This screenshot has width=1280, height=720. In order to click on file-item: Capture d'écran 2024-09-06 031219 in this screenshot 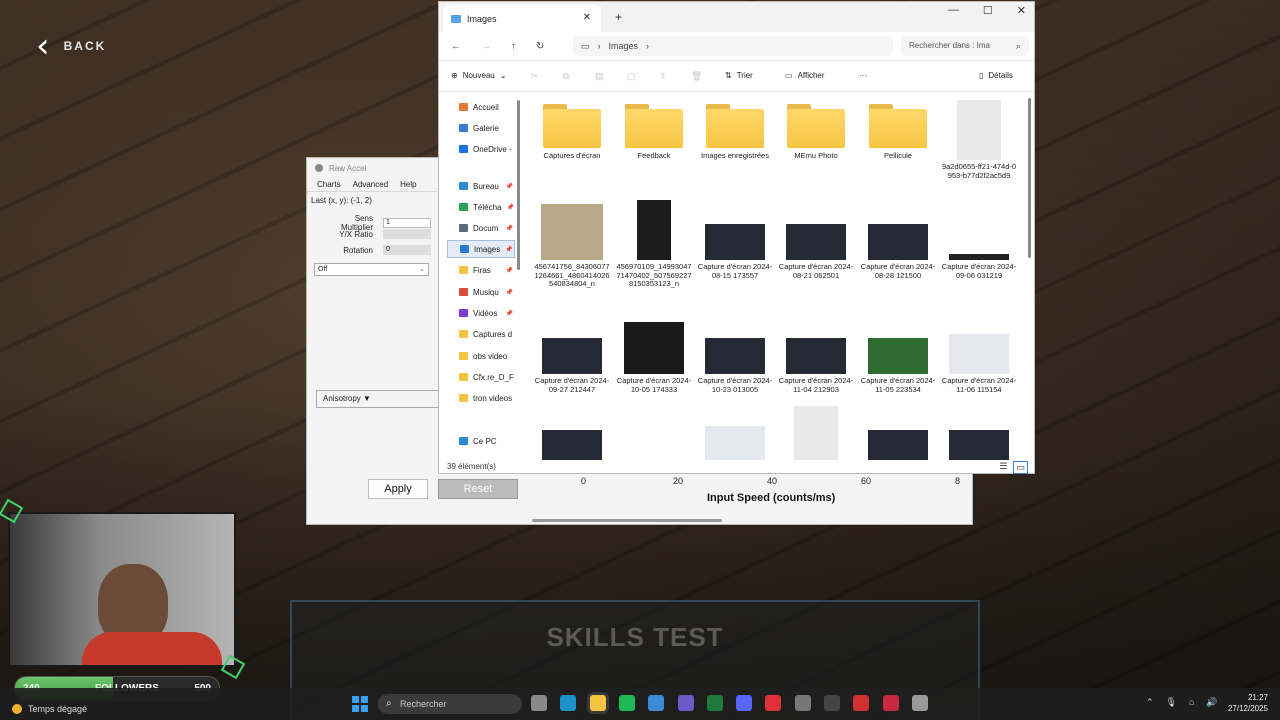, I will do `click(979, 238)`.